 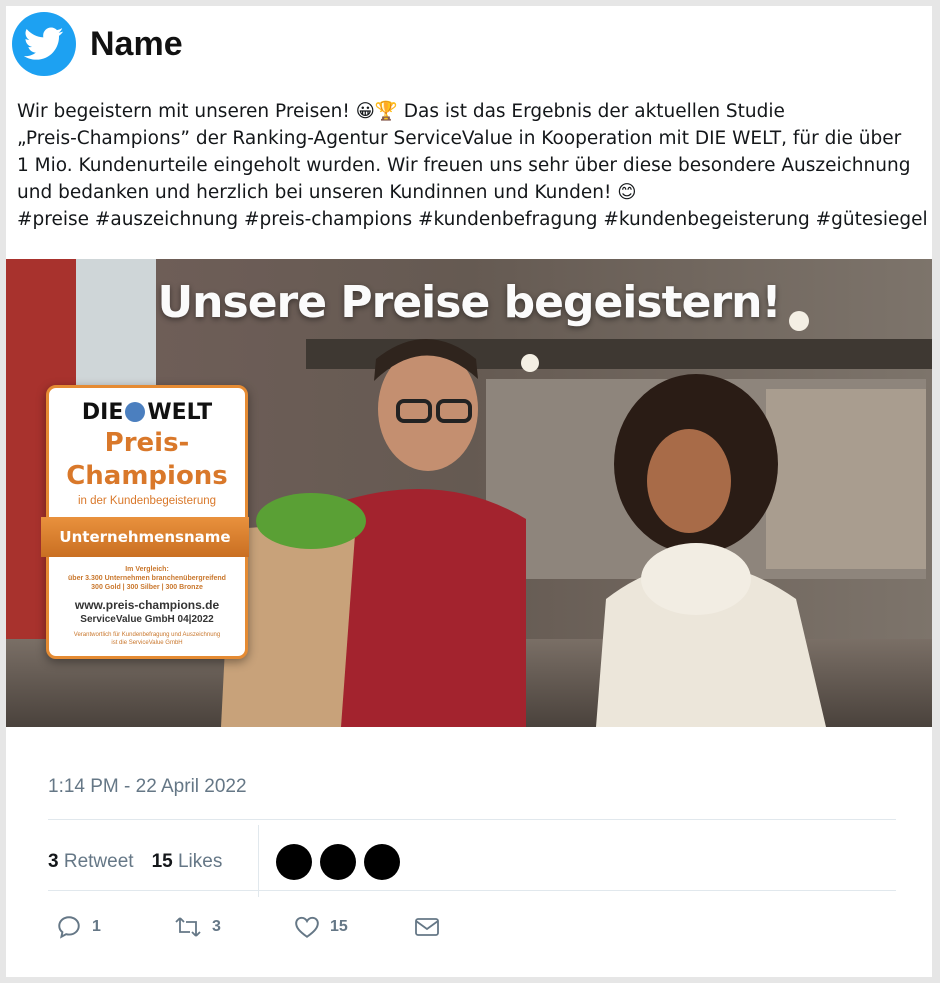 What do you see at coordinates (354, 927) in the screenshot?
I see `like-button: 15` at bounding box center [354, 927].